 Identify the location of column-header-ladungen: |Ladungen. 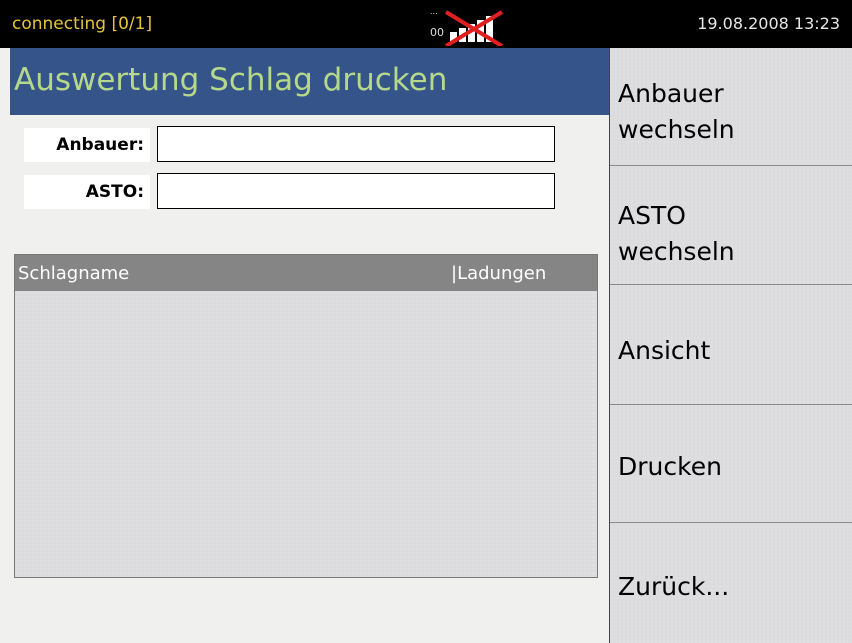
(498, 273).